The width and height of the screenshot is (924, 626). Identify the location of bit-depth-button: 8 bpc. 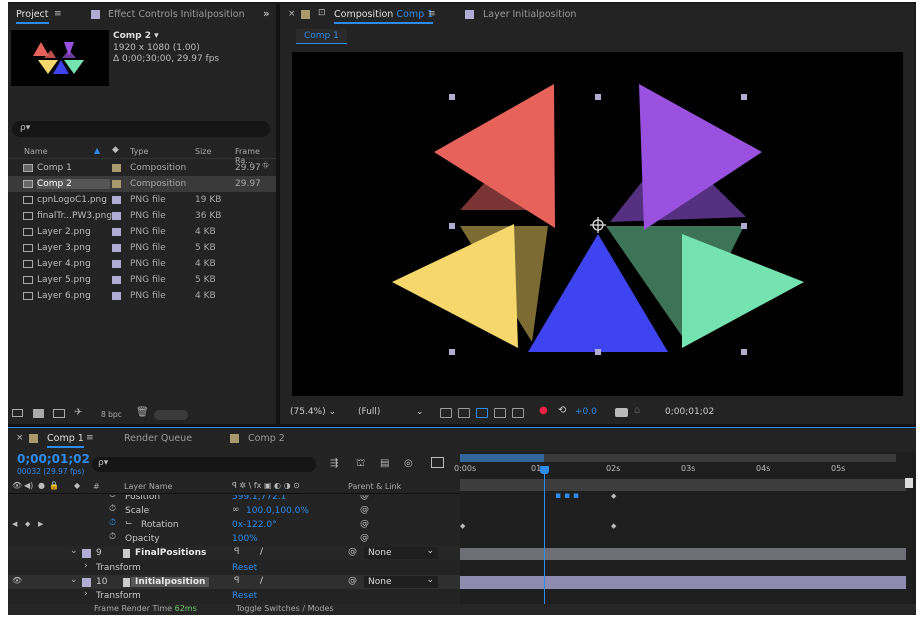
(111, 414).